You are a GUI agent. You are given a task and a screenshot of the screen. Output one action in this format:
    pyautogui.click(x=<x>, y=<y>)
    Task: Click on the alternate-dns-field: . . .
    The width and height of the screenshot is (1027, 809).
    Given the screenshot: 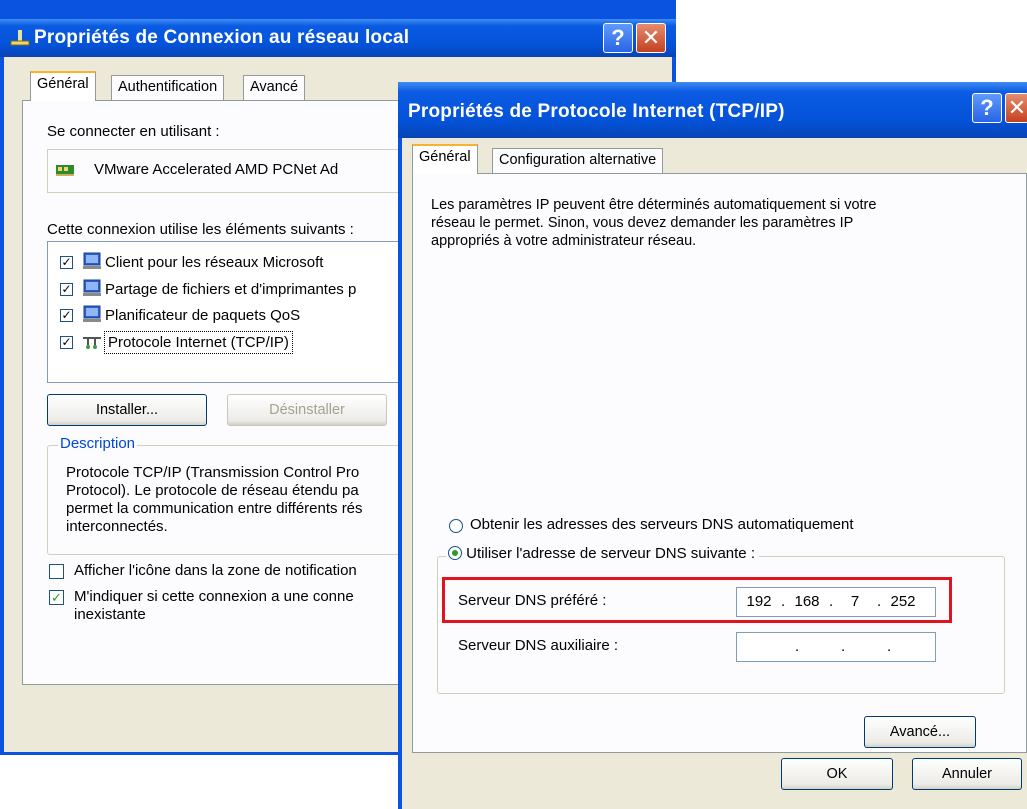 What is the action you would take?
    pyautogui.click(x=836, y=647)
    